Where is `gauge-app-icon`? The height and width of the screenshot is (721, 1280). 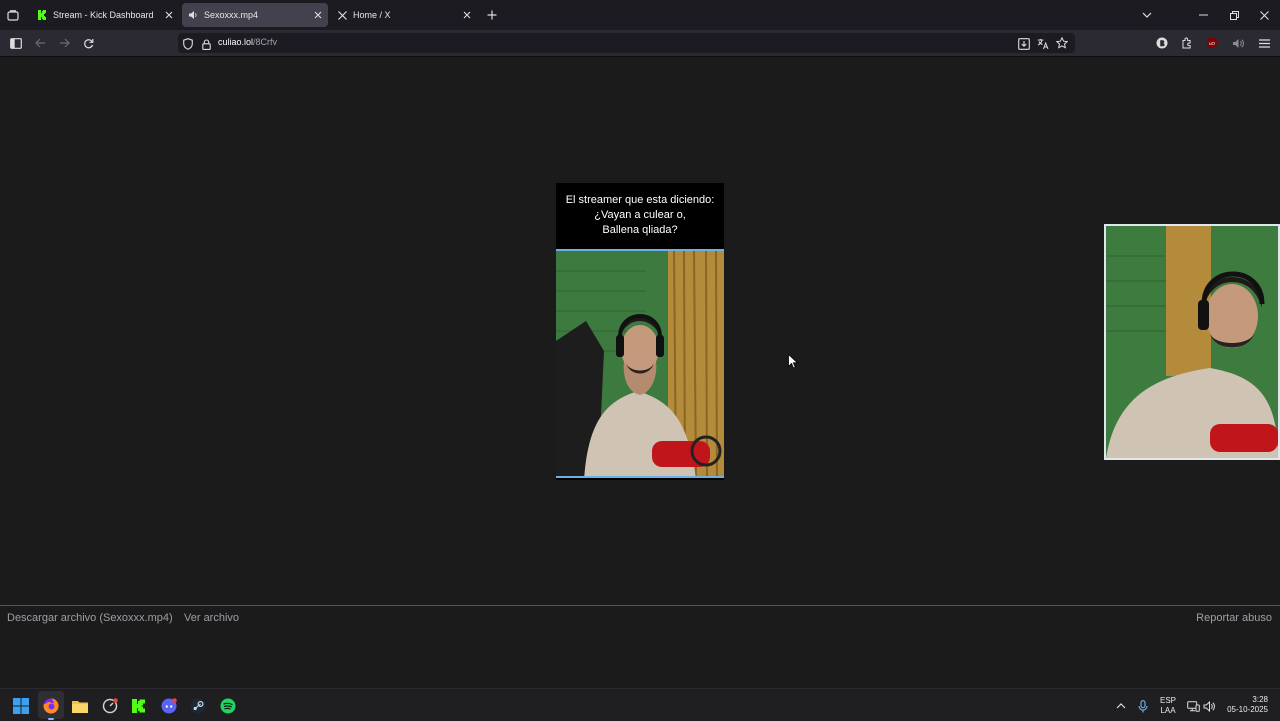
gauge-app-icon is located at coordinates (110, 706).